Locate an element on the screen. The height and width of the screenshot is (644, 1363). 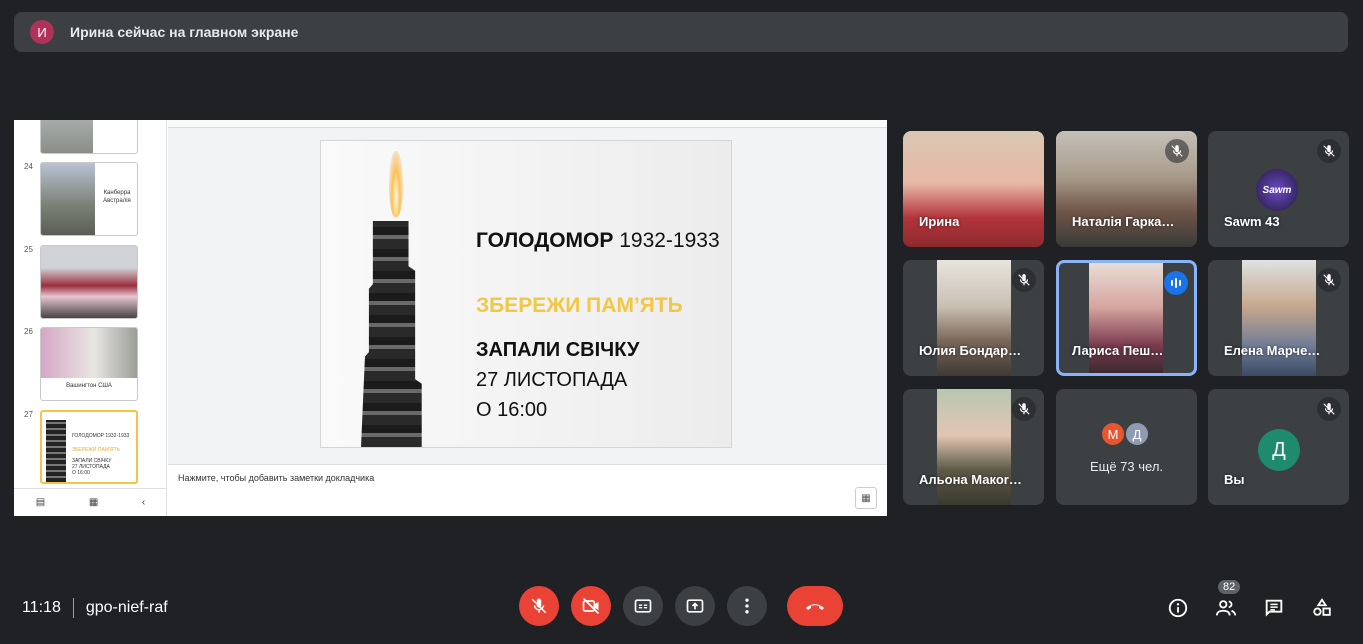
more-options-button is located at coordinates (747, 606).